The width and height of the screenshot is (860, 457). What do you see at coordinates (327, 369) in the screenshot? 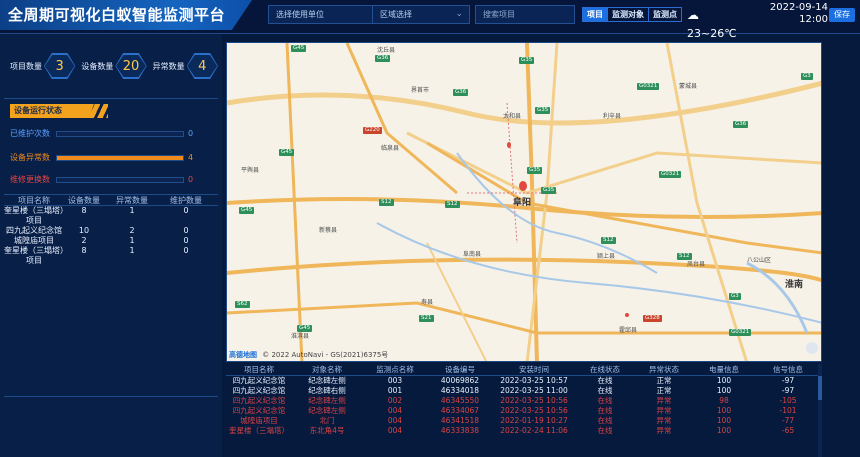
I see `col-object-name: 对象名称` at bounding box center [327, 369].